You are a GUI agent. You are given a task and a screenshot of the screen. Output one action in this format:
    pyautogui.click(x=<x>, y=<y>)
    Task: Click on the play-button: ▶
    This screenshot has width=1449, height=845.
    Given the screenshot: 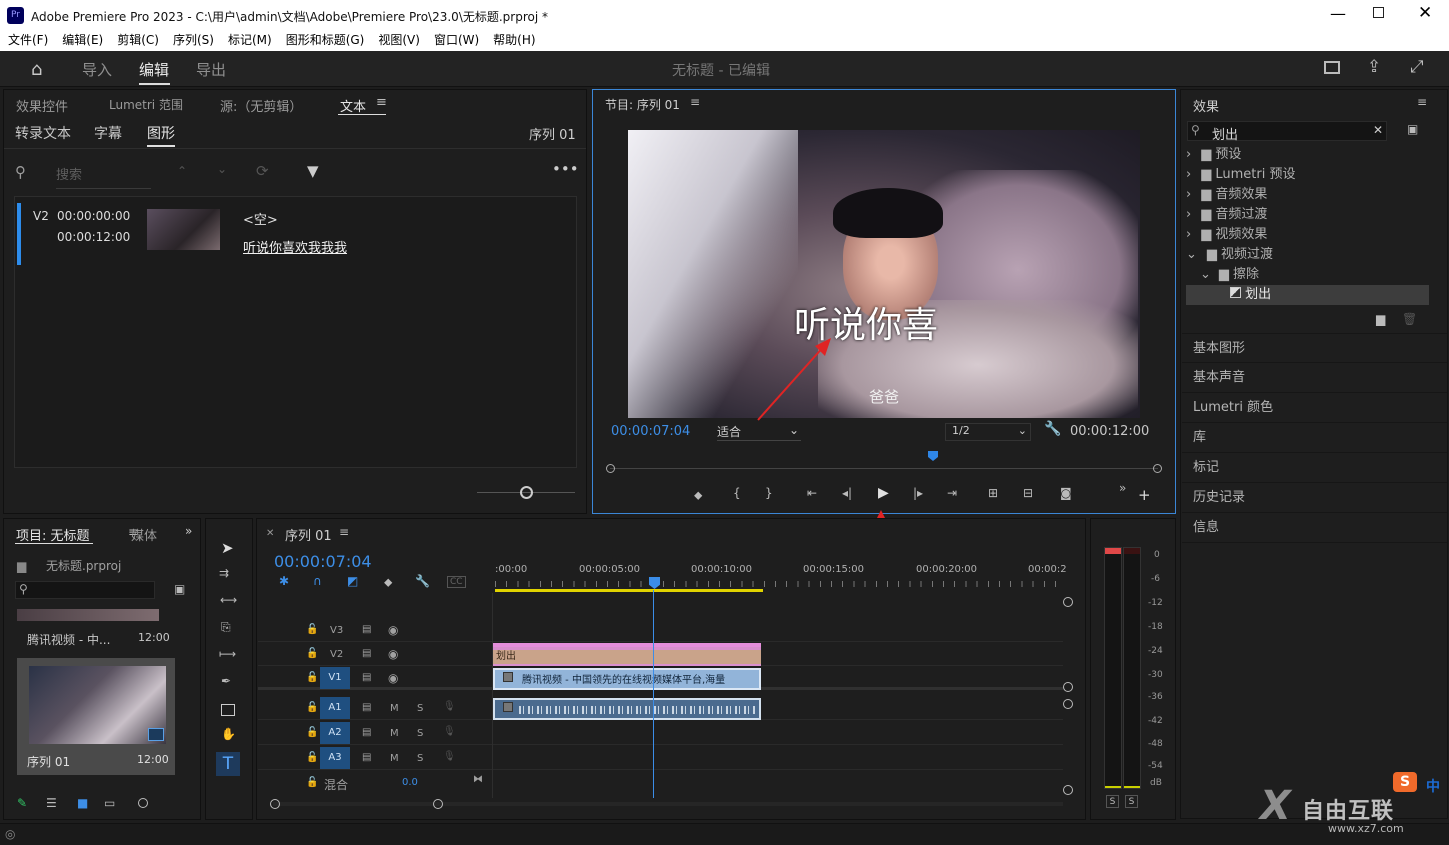 What is the action you would take?
    pyautogui.click(x=883, y=493)
    